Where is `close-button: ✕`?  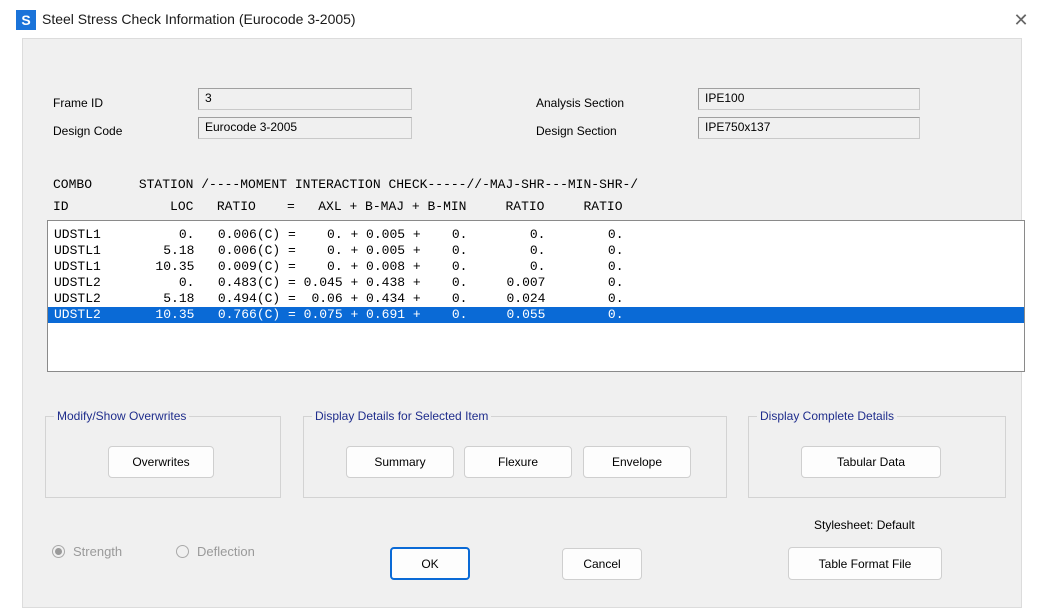
close-button: ✕ is located at coordinates (1021, 20).